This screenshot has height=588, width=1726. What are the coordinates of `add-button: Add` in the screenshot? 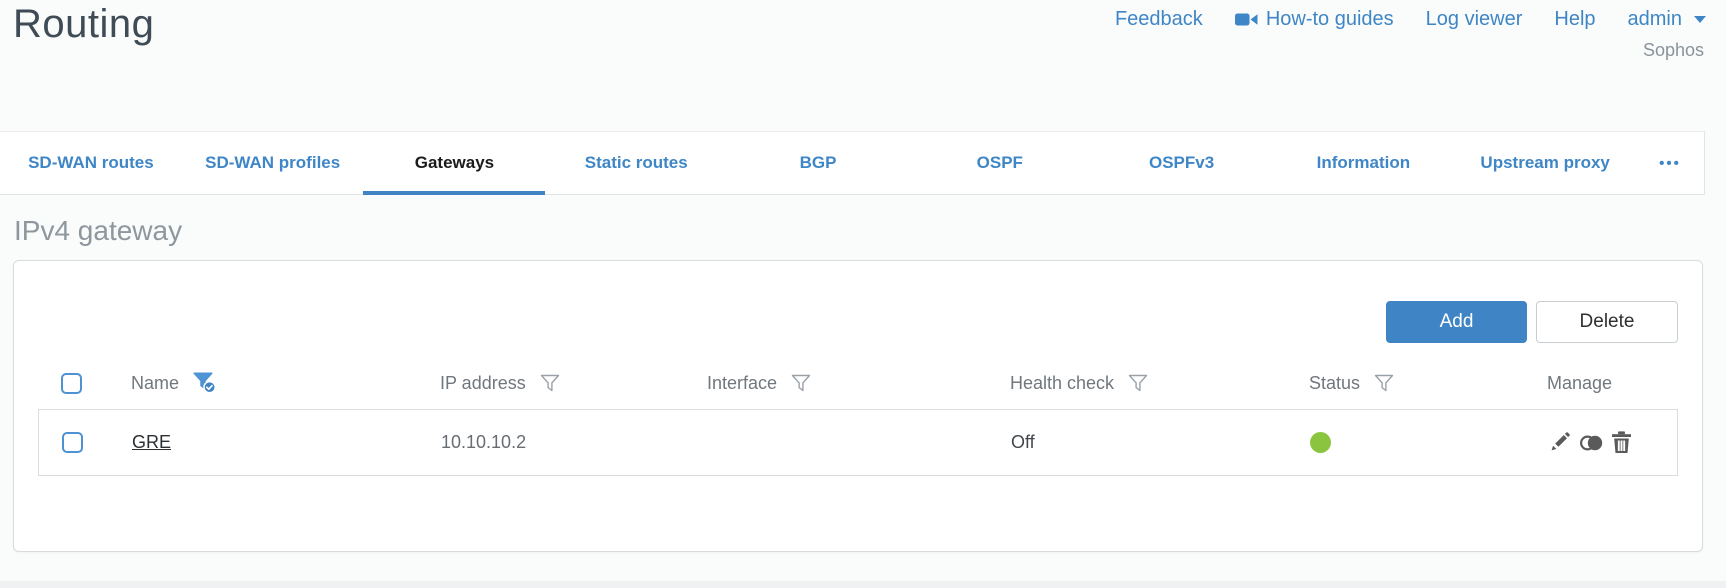 It's located at (1456, 322).